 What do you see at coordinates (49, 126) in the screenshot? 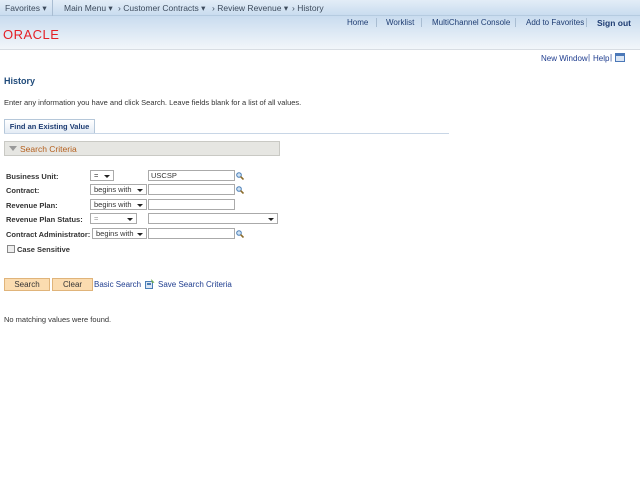
I see `tab-find-existing-value: Find an Existing Value` at bounding box center [49, 126].